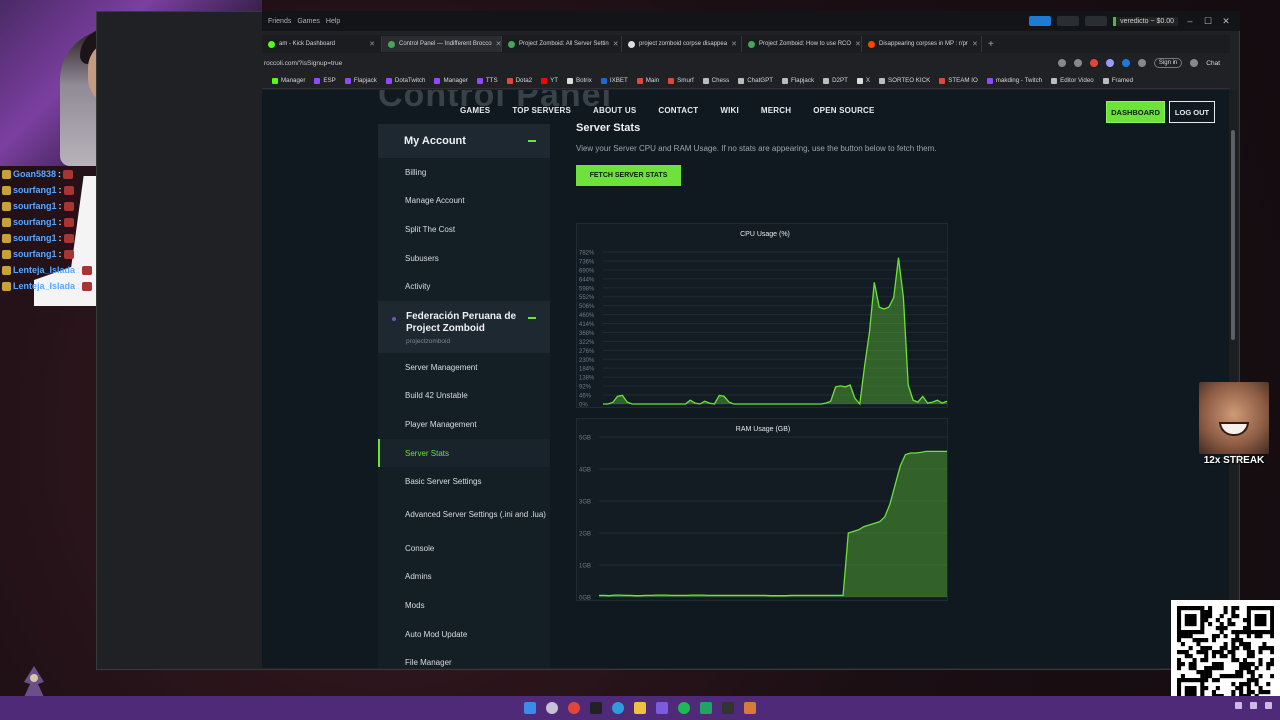  I want to click on bookmark-makding-twitch: makding - Twitch, so click(1014, 80).